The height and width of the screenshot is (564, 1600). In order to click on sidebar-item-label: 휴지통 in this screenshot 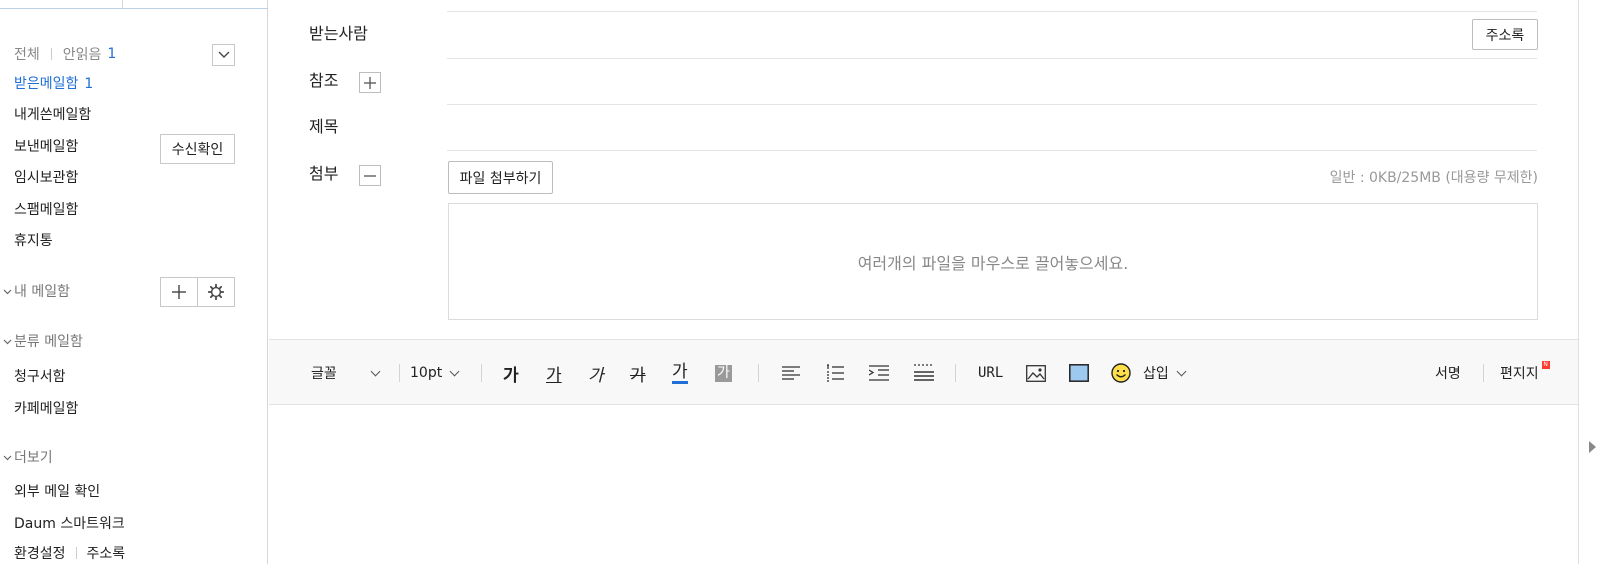, I will do `click(33, 241)`.